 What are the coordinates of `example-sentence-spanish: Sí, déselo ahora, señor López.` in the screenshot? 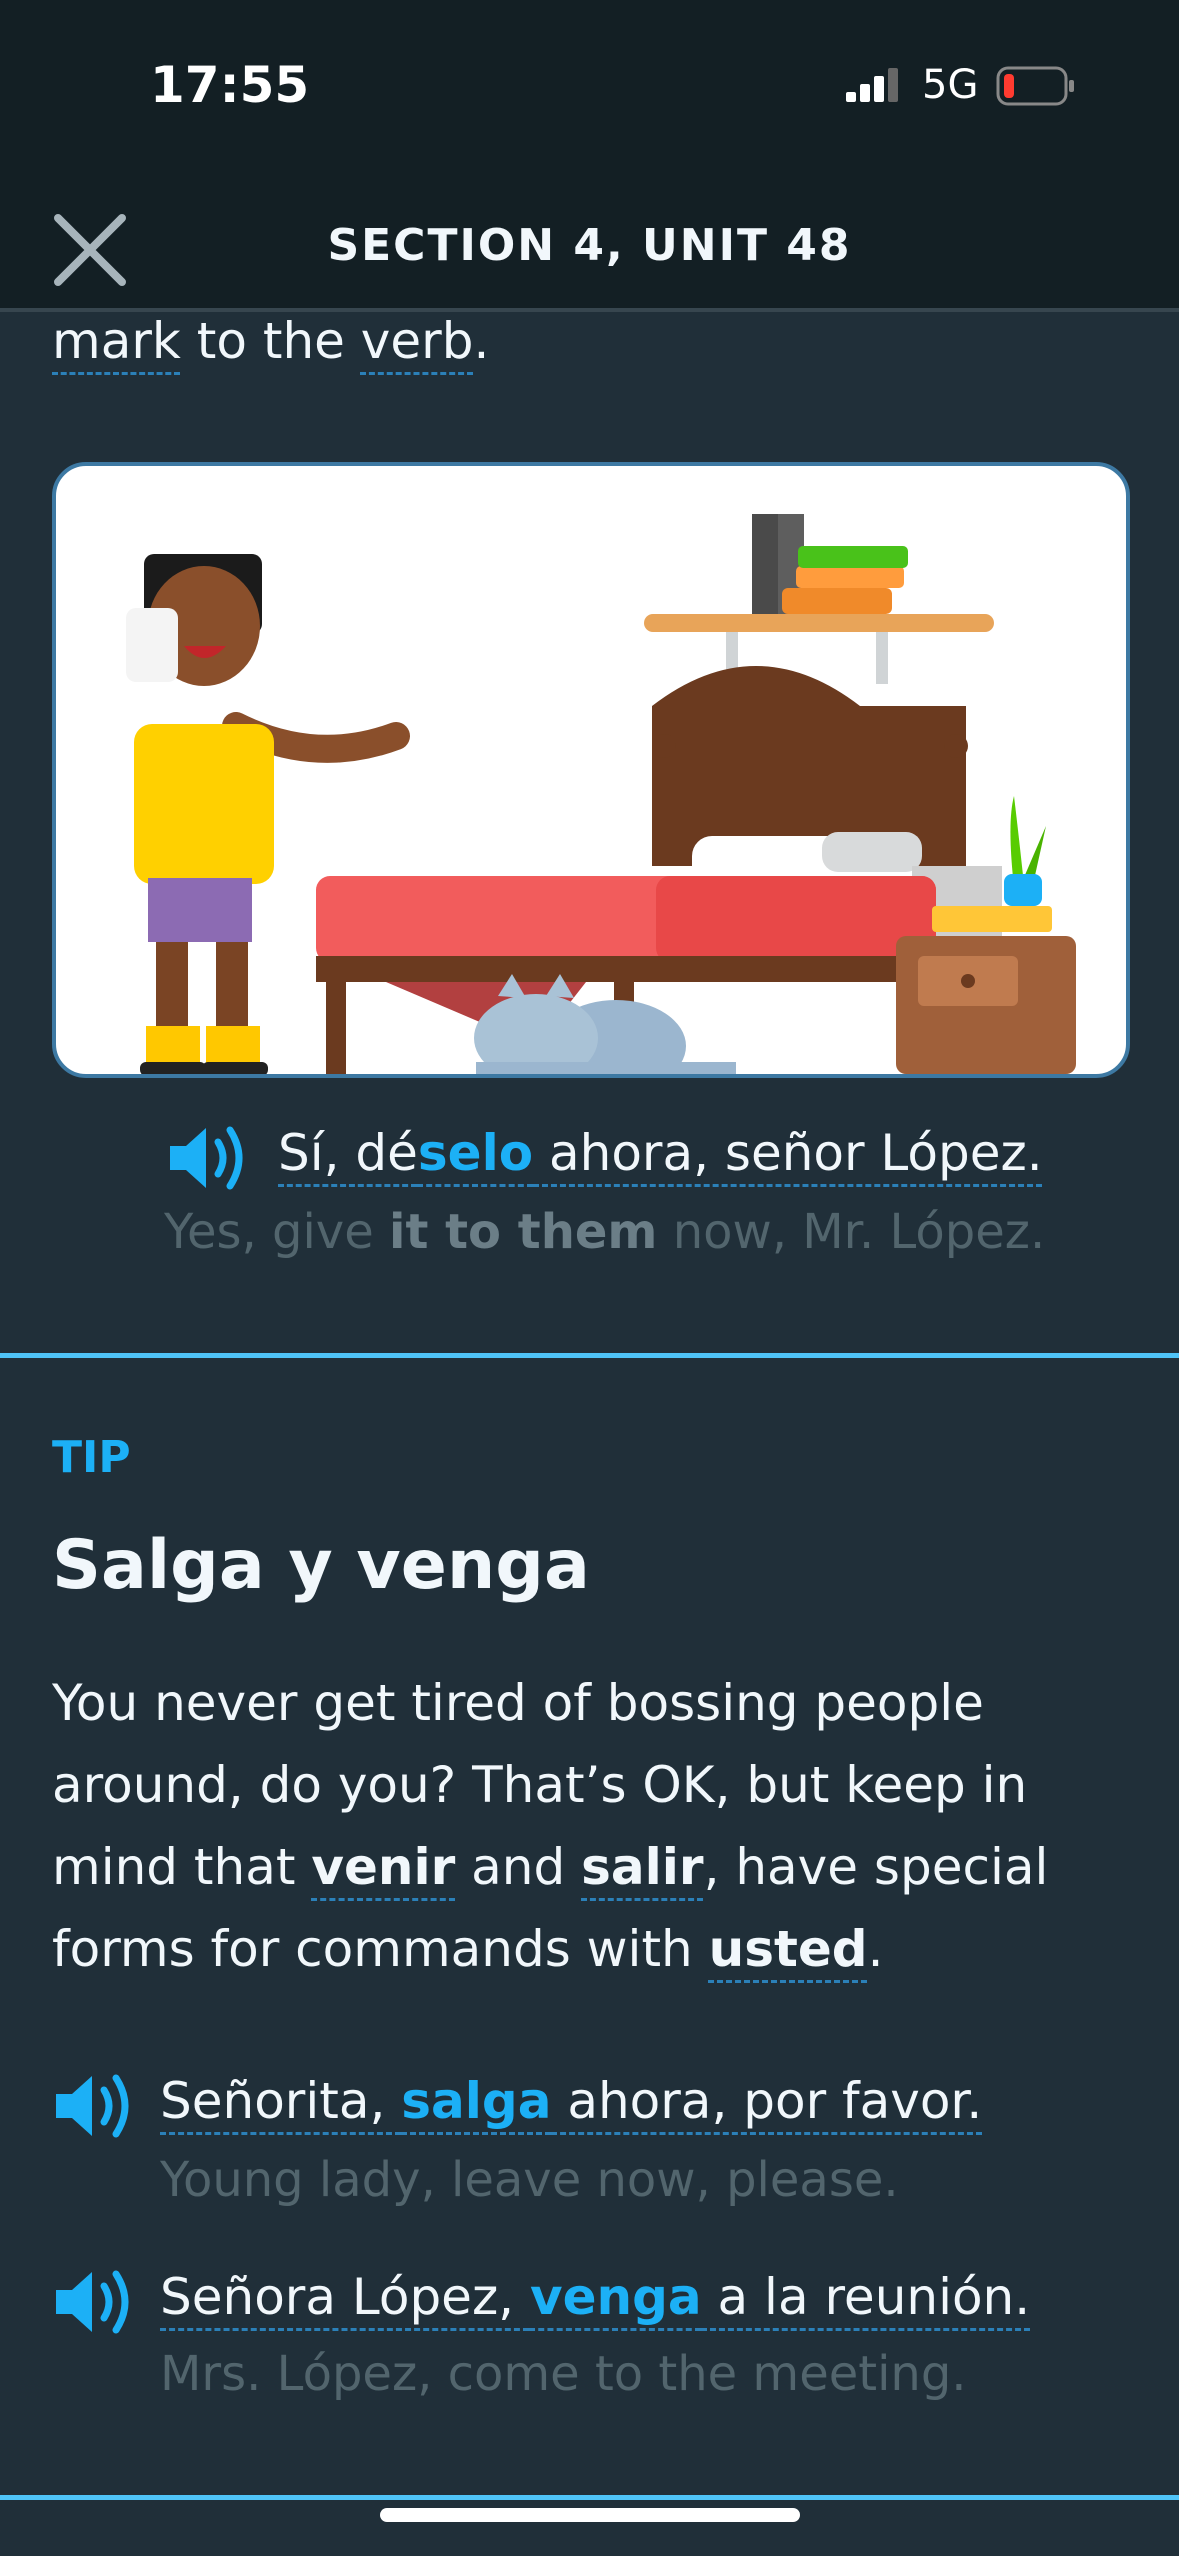 It's located at (660, 1153).